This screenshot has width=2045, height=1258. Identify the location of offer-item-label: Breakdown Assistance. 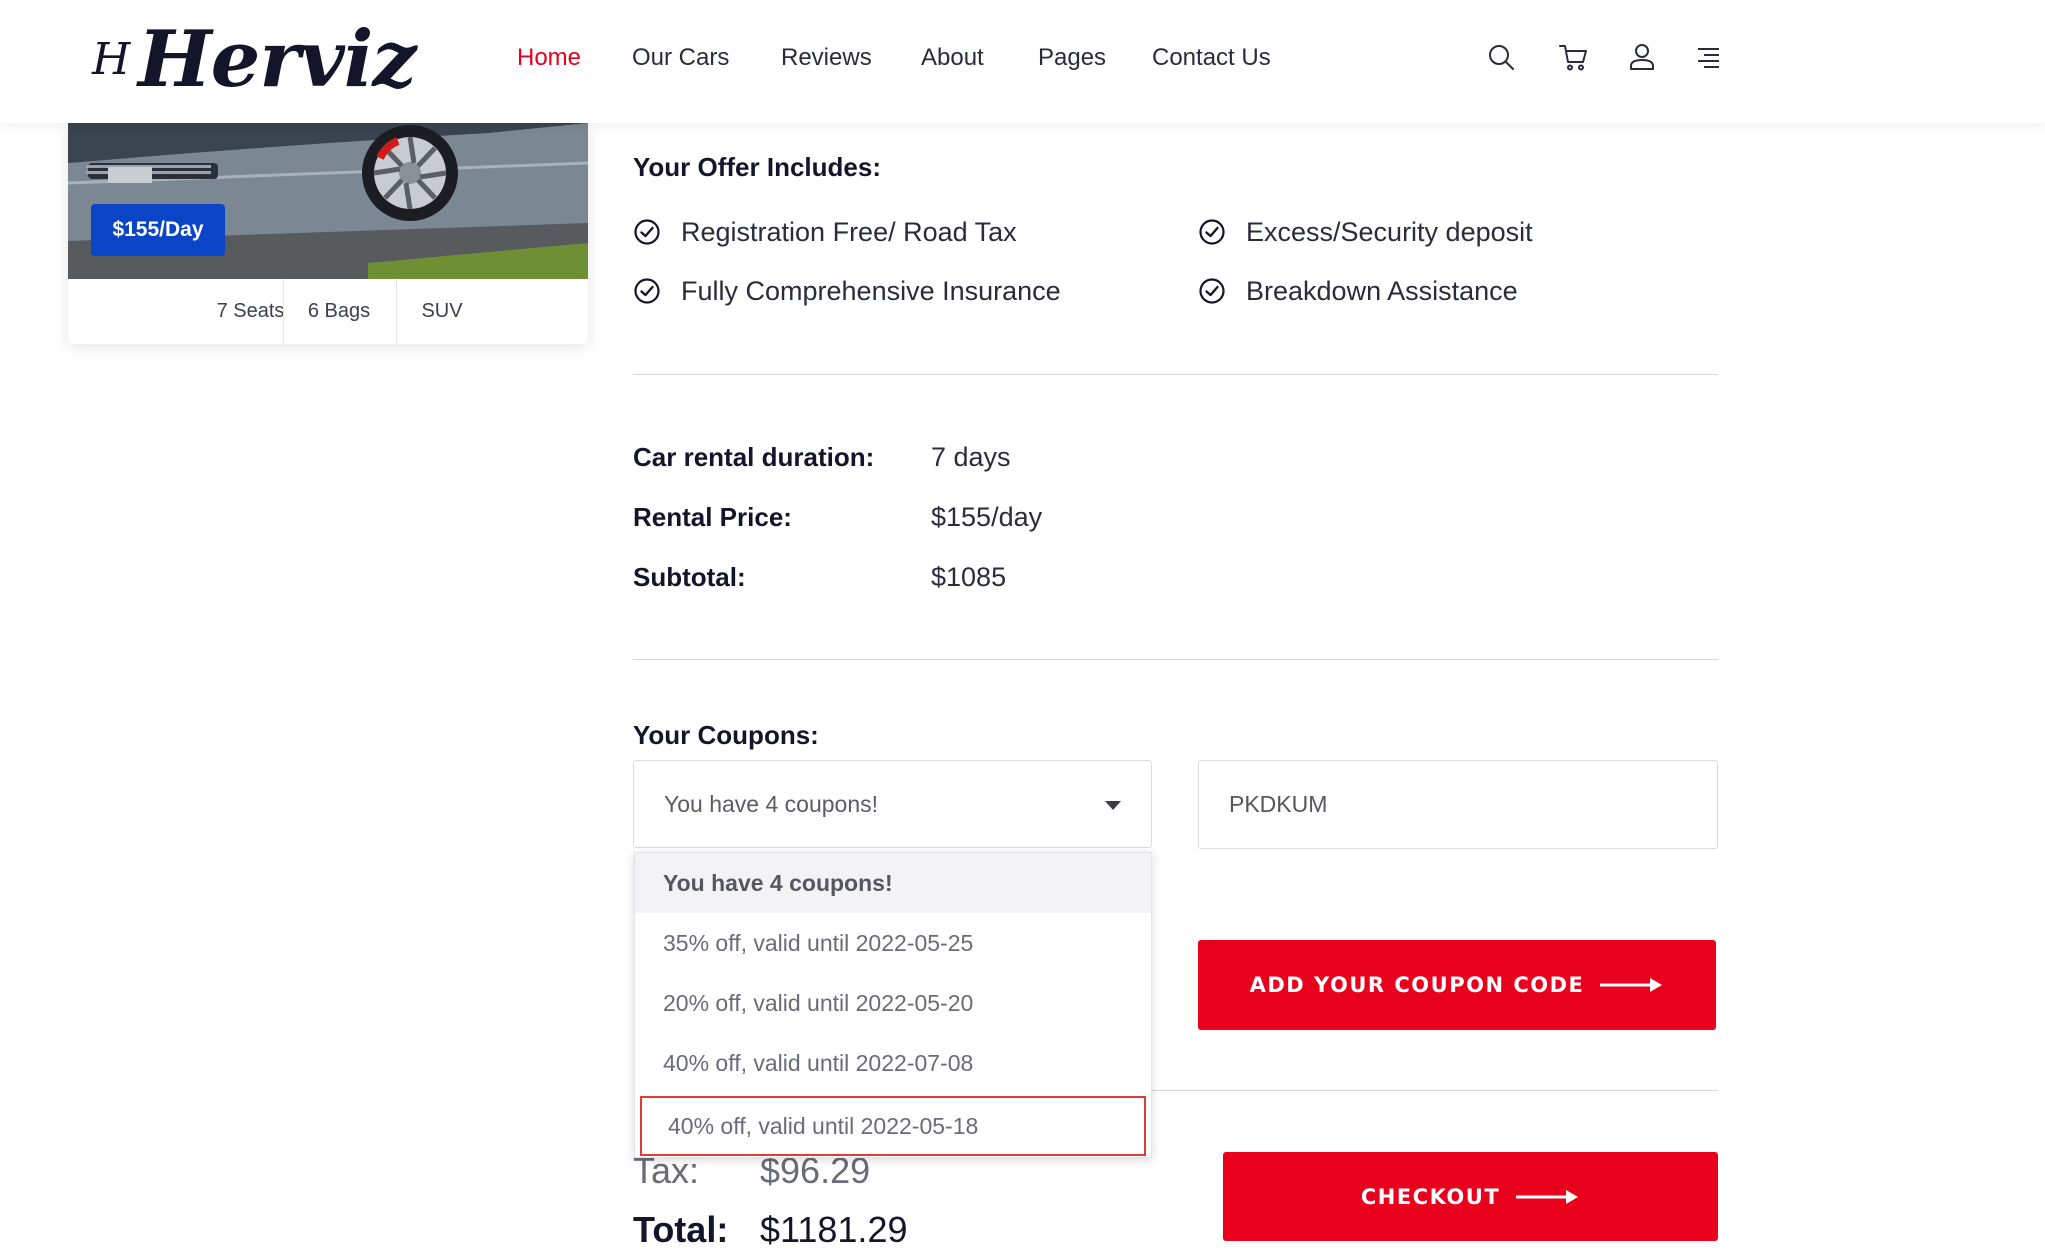
(1382, 290).